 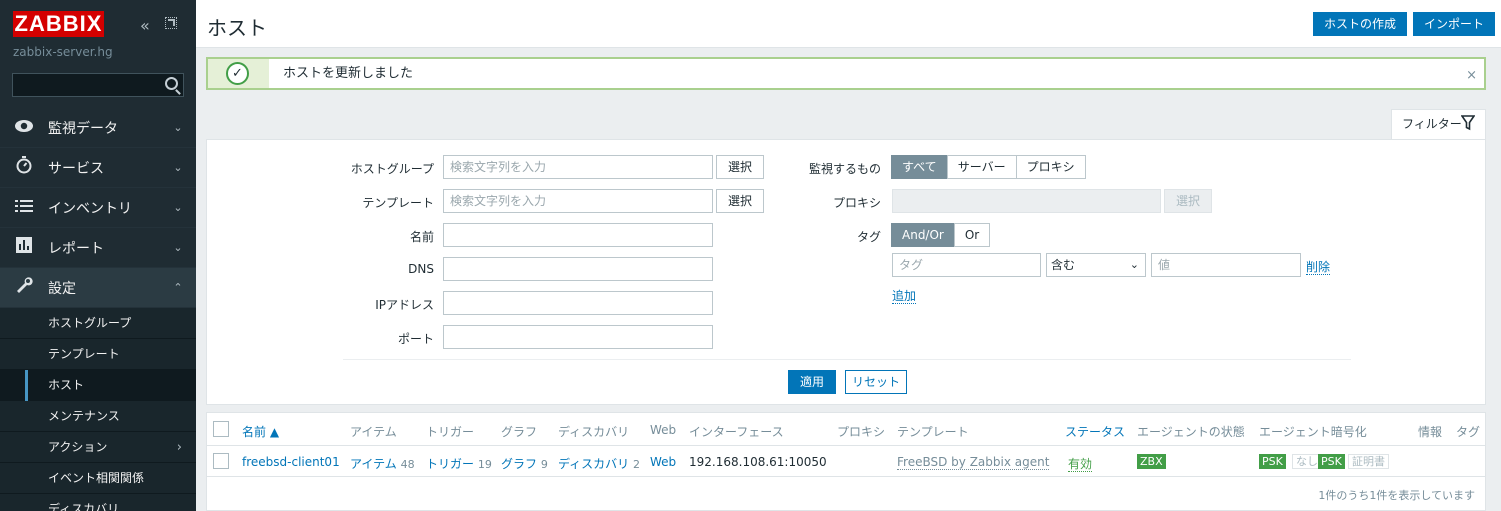 I want to click on kiosk-mode-icon, so click(x=171, y=23).